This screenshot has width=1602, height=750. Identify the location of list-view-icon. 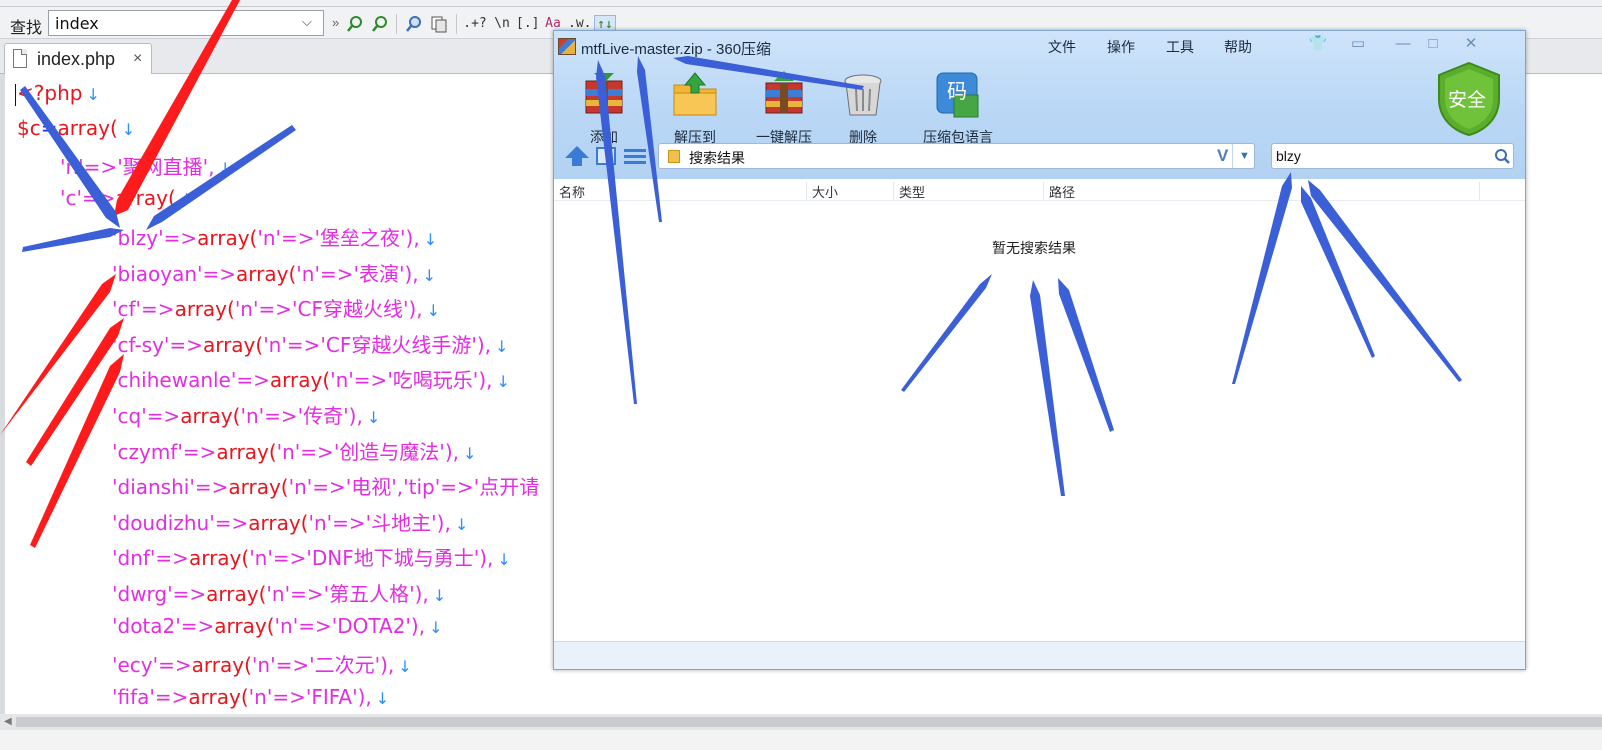
(635, 156).